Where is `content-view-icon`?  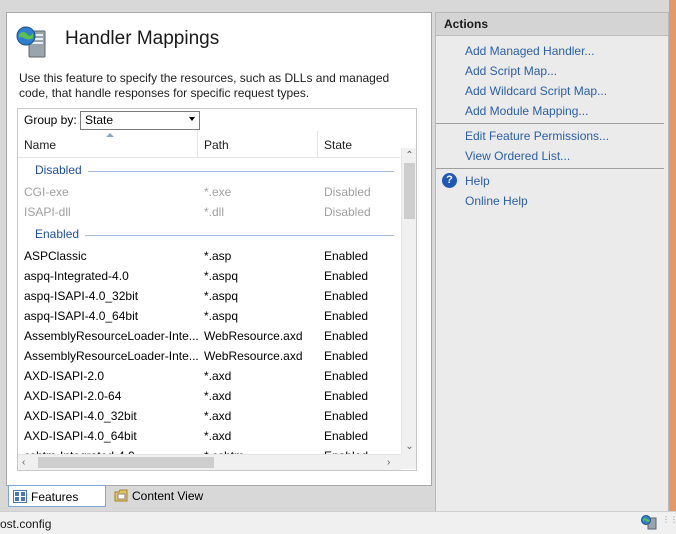 content-view-icon is located at coordinates (121, 495).